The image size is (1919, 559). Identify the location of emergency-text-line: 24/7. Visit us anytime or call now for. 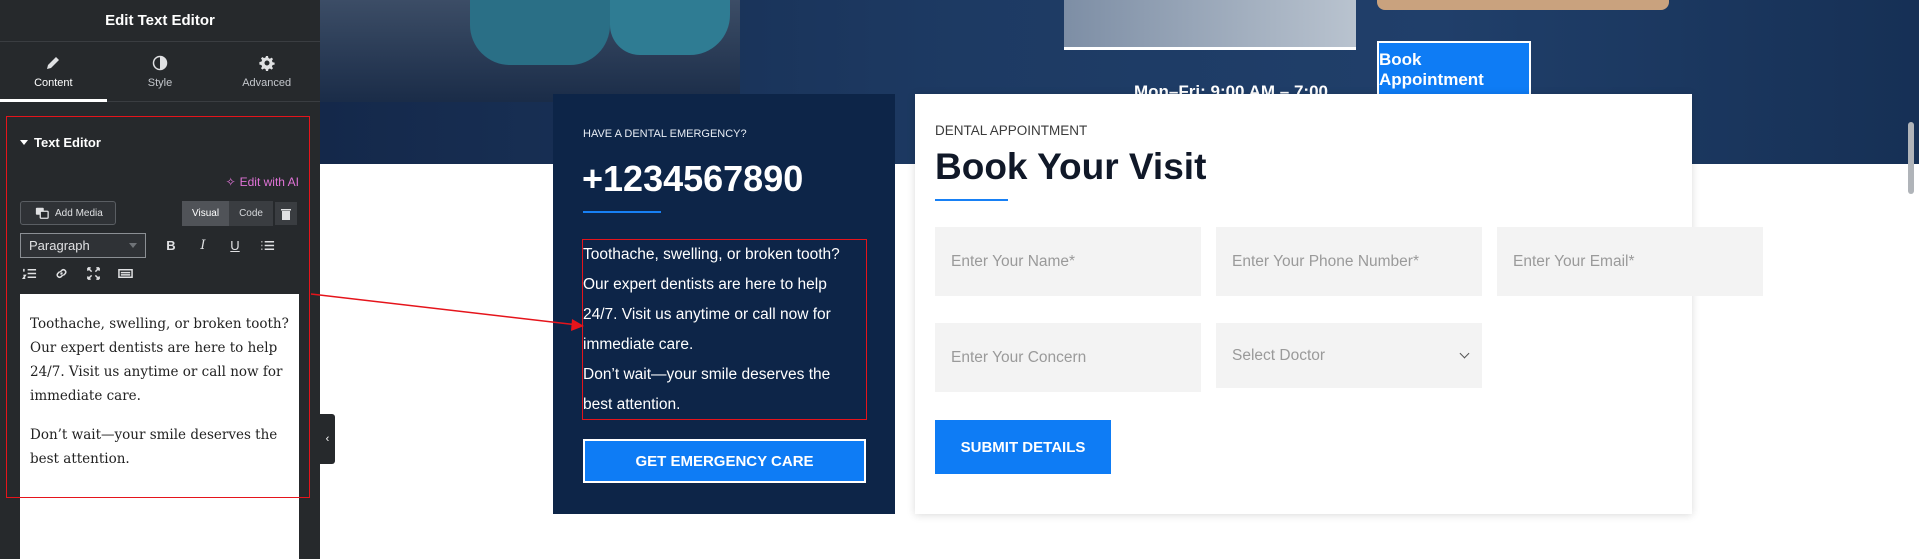
(707, 314).